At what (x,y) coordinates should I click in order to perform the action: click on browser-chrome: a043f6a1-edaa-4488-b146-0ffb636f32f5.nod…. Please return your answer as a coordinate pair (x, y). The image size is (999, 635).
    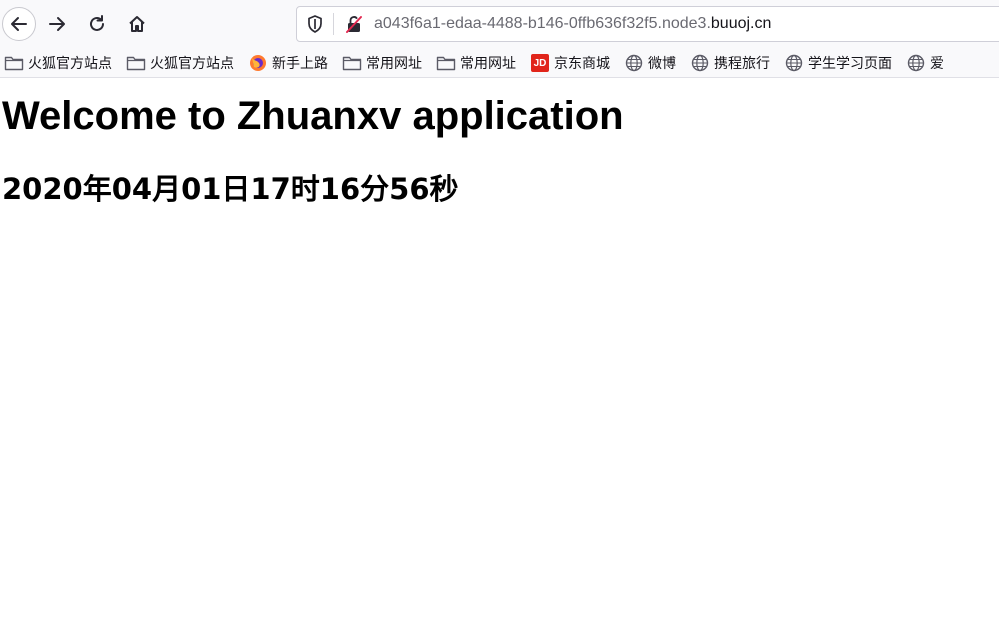
    Looking at the image, I should click on (499, 39).